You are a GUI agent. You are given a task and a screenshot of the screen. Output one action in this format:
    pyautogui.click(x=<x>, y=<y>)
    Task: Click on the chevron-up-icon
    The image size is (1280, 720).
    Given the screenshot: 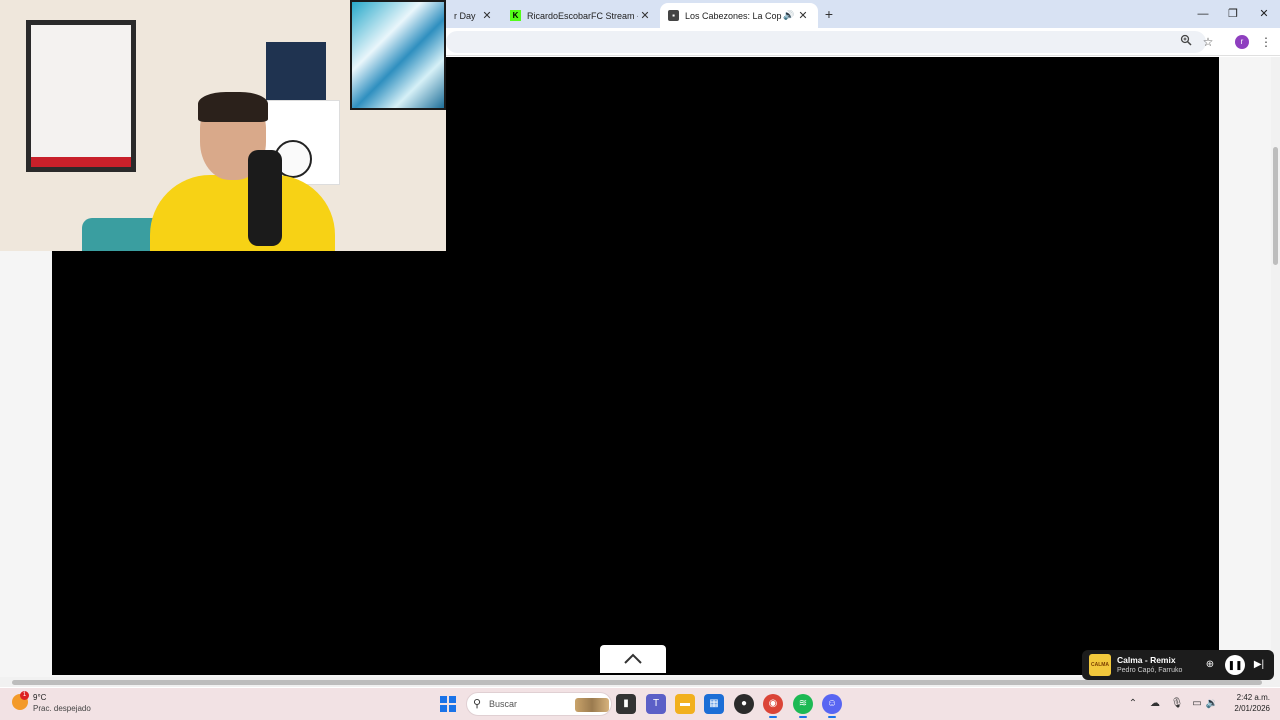 What is the action you would take?
    pyautogui.click(x=633, y=658)
    